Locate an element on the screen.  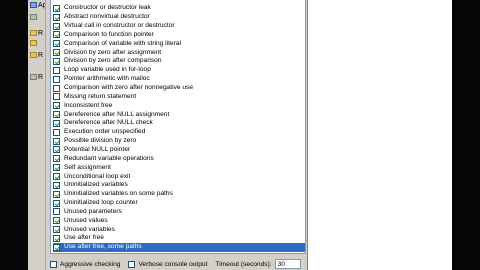
check-label: Uninitialized variables is located at coordinates (96, 185).